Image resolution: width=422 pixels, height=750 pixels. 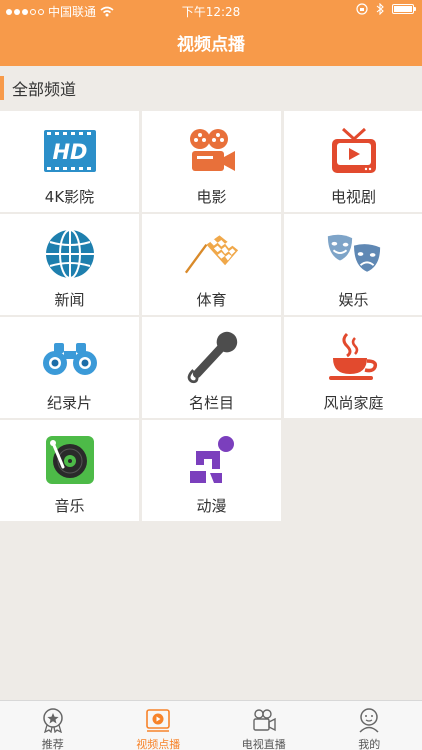 I want to click on channel-famous-shows: 名栏目, so click(x=211, y=367).